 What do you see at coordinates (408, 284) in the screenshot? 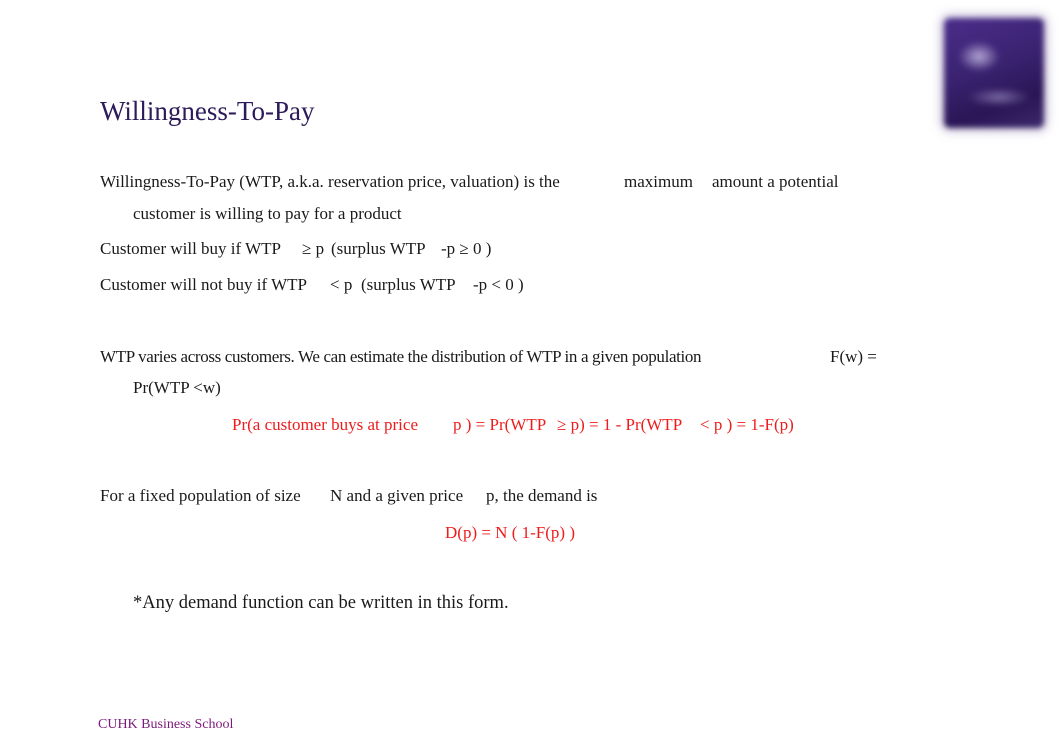
I see `notbuy-surplus: (surplus WTP` at bounding box center [408, 284].